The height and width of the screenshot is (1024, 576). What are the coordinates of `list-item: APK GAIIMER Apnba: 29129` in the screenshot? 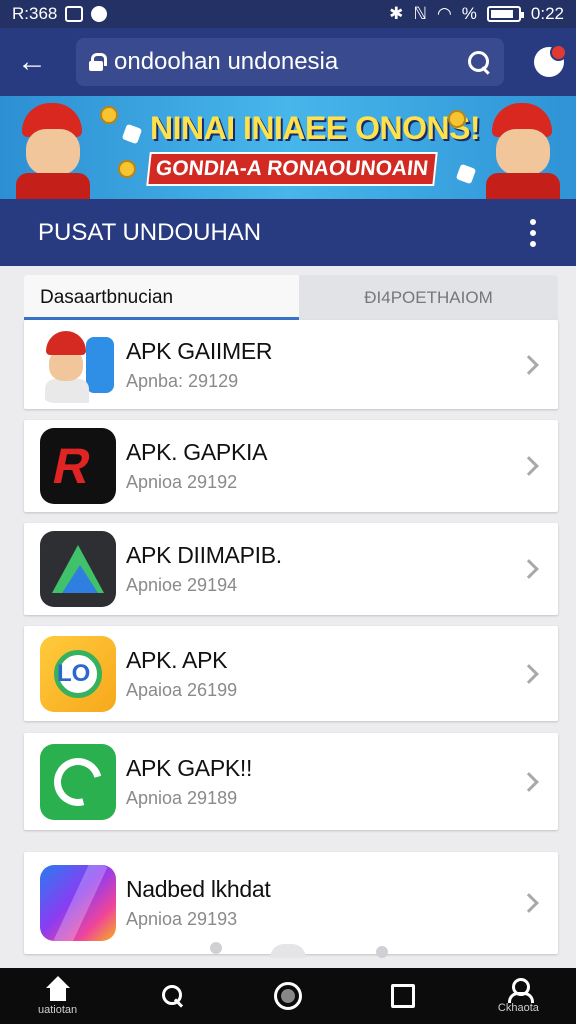 It's located at (291, 364).